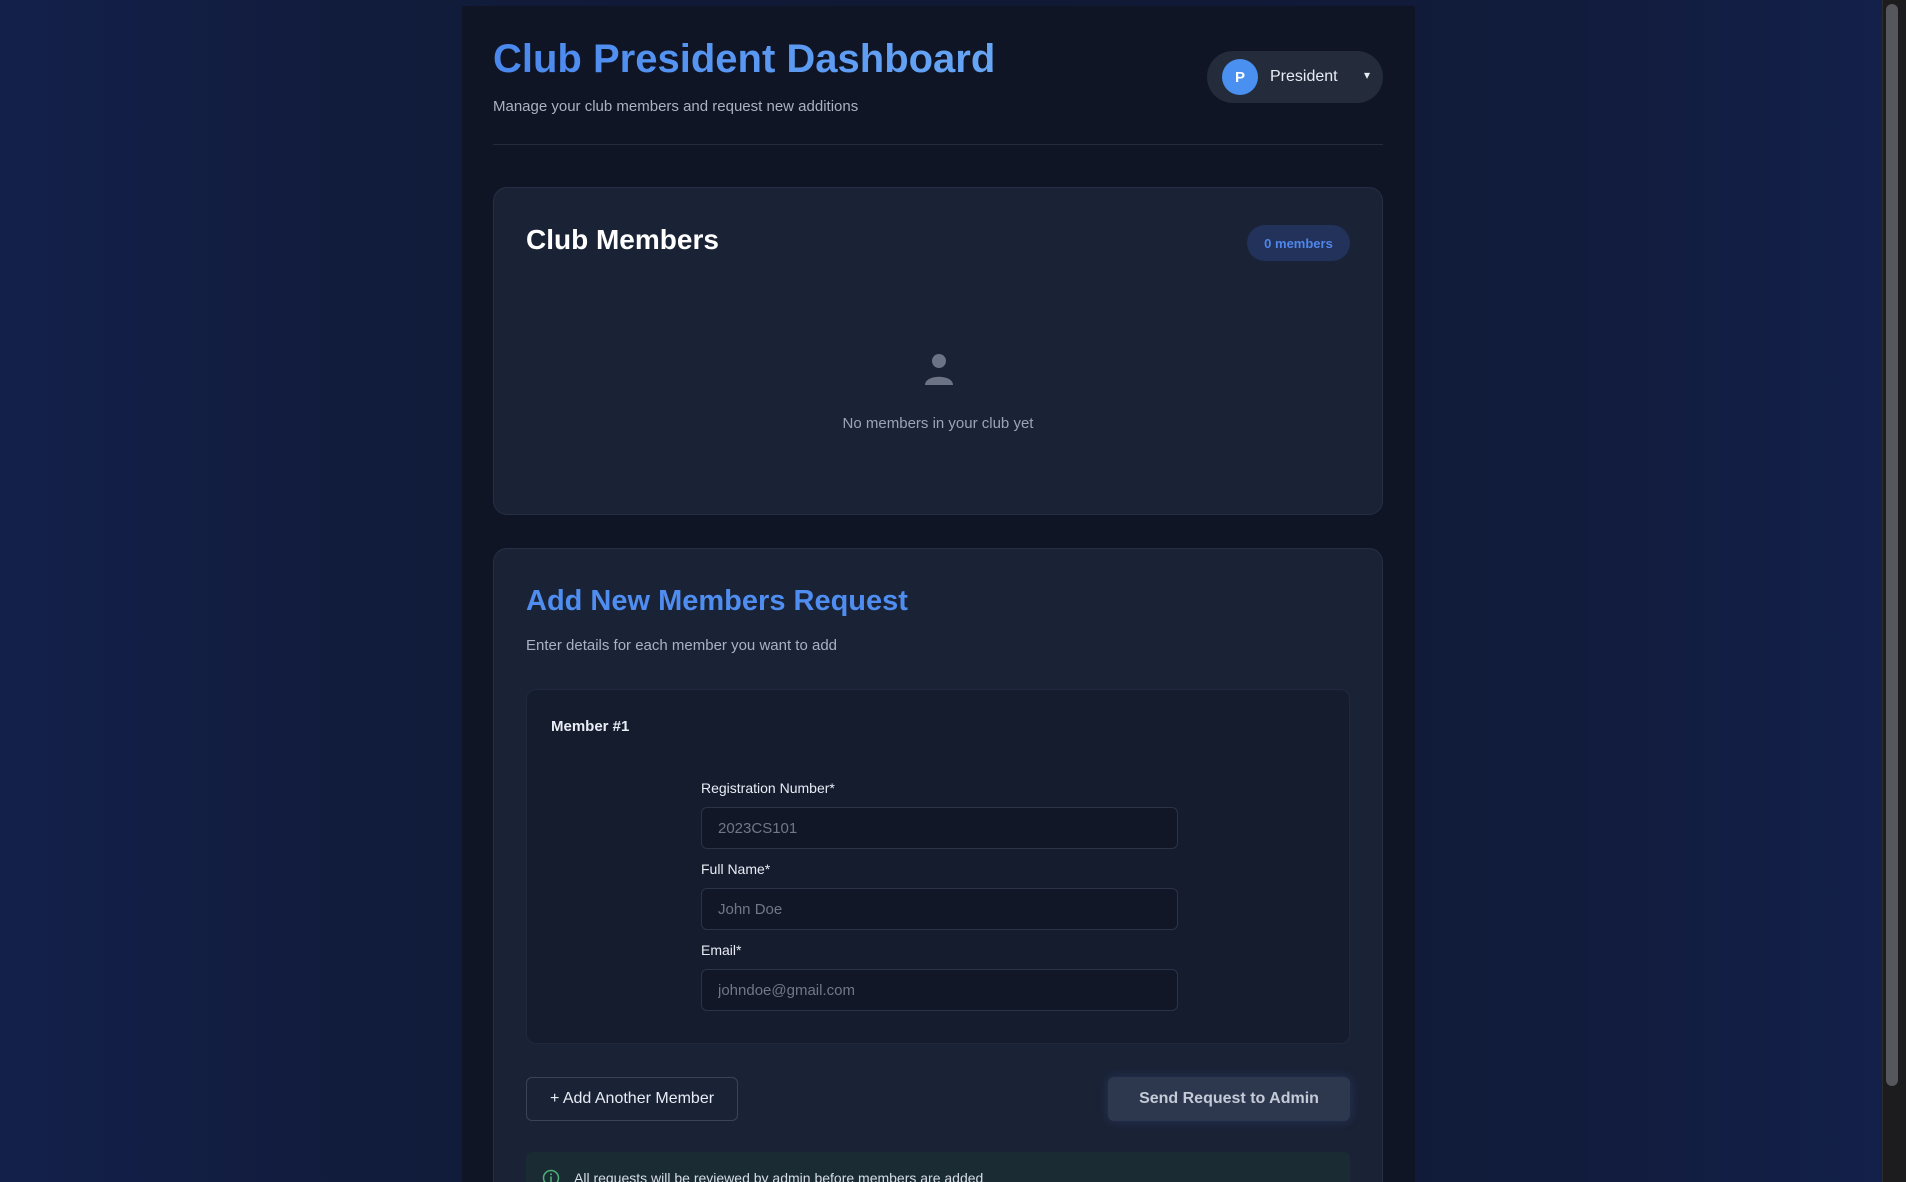 The height and width of the screenshot is (1182, 1906). Describe the element at coordinates (939, 990) in the screenshot. I see `email-input` at that location.